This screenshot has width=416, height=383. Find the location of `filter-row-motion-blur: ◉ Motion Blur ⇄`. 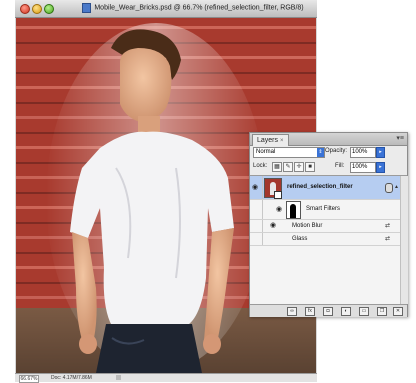

filter-row-motion-blur: ◉ Motion Blur ⇄ is located at coordinates (325, 226).